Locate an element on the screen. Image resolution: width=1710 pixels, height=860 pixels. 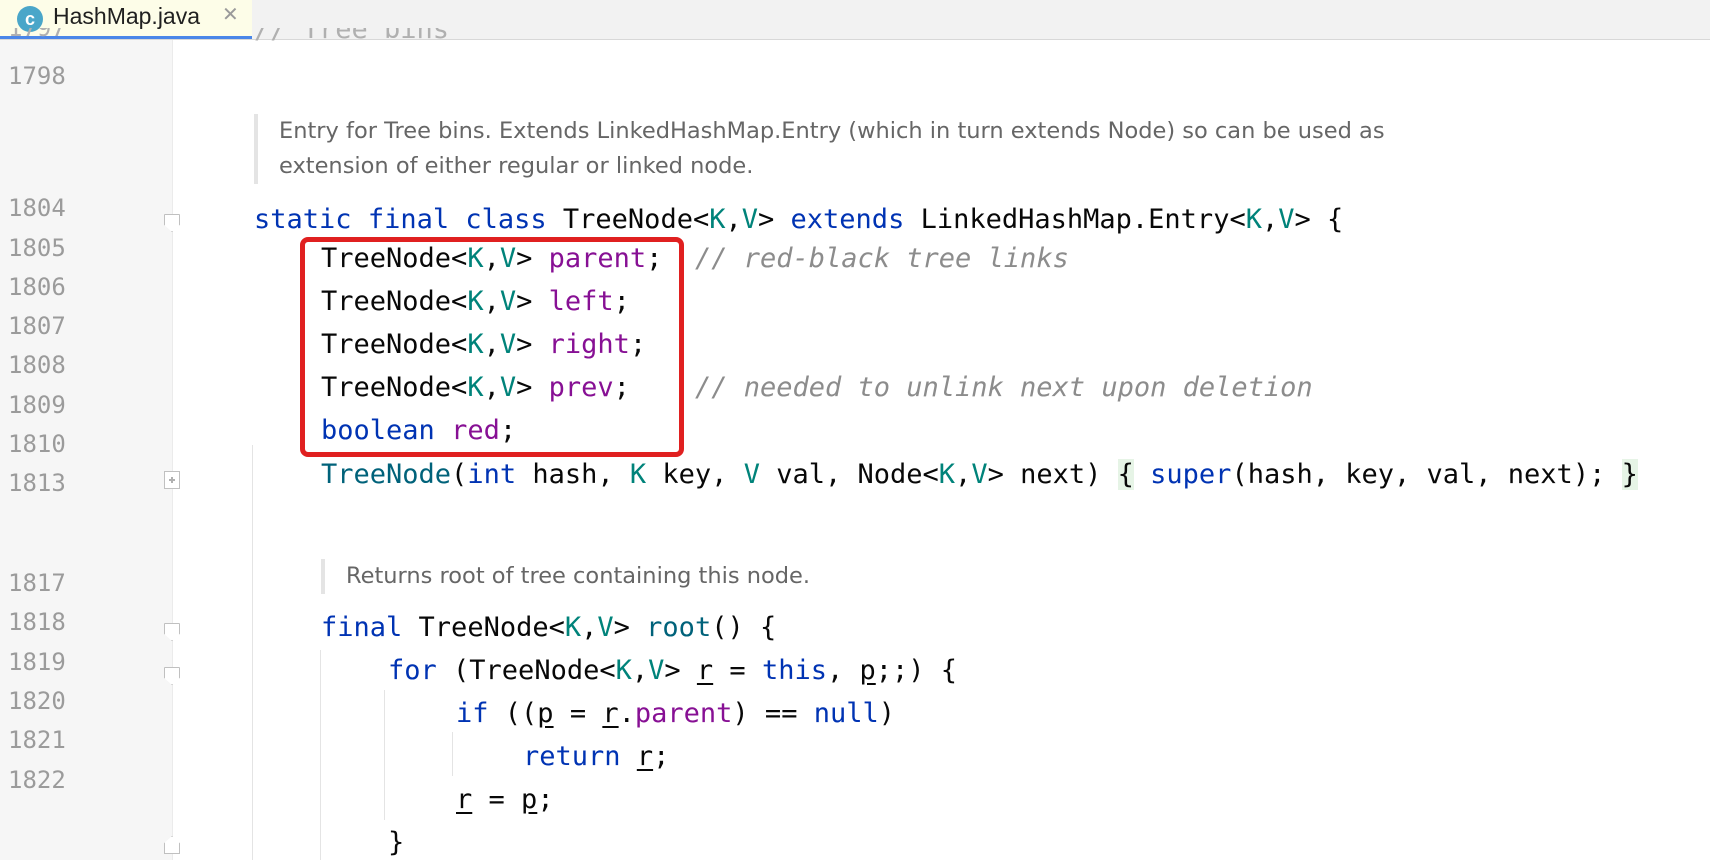
code-line: if ((p = r.parent) == null) is located at coordinates (675, 713).